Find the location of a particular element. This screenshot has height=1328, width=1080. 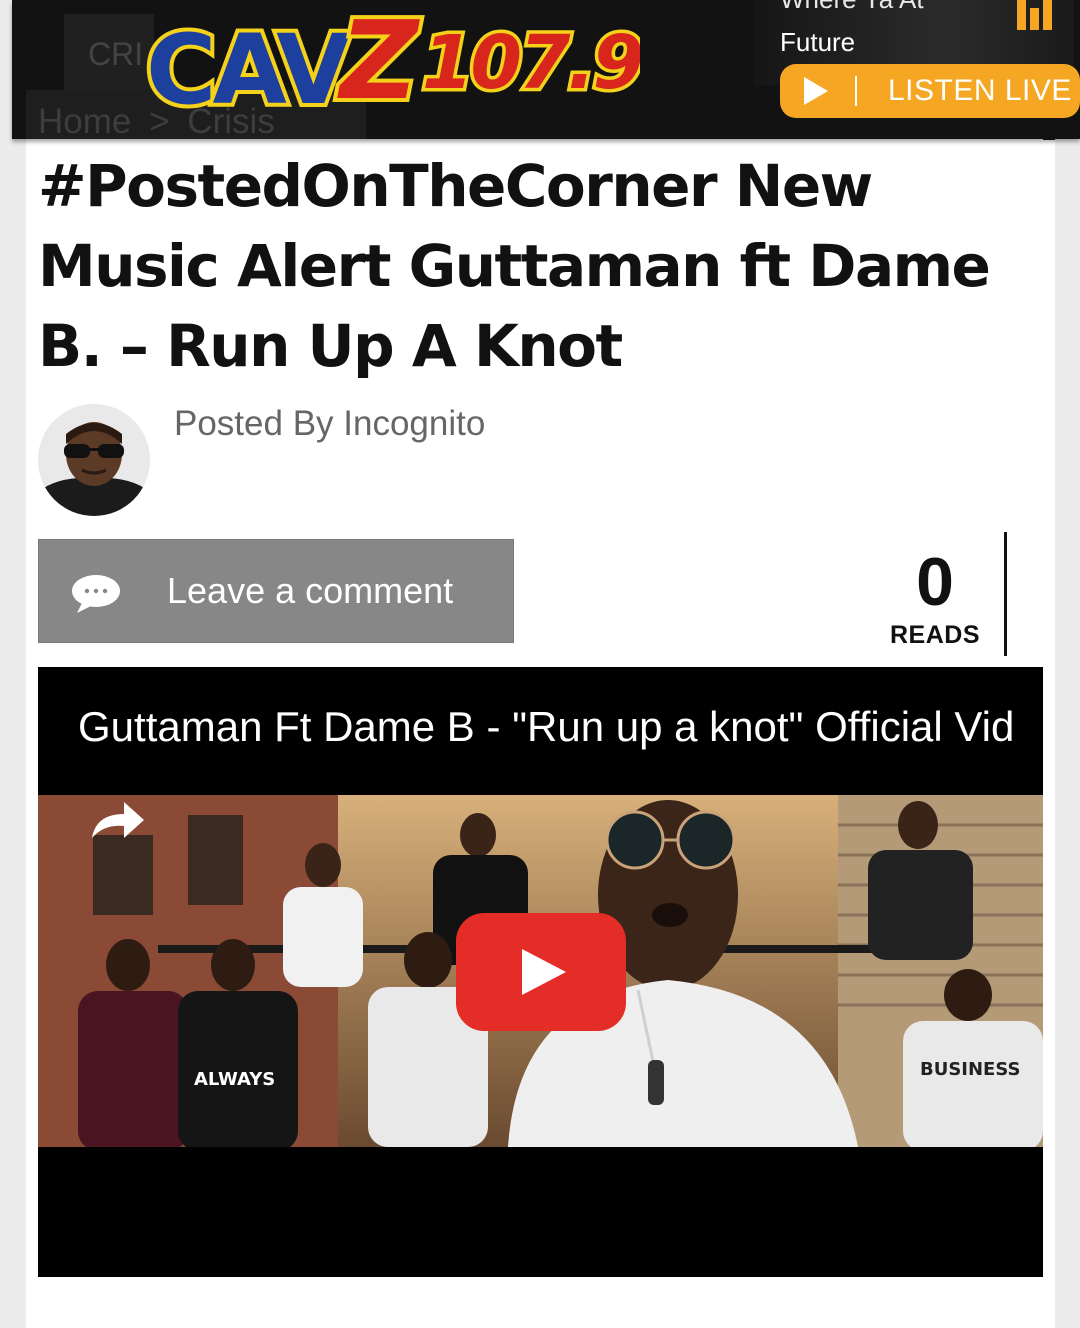

listen-live-label: LISTEN LIVE is located at coordinates (980, 90).